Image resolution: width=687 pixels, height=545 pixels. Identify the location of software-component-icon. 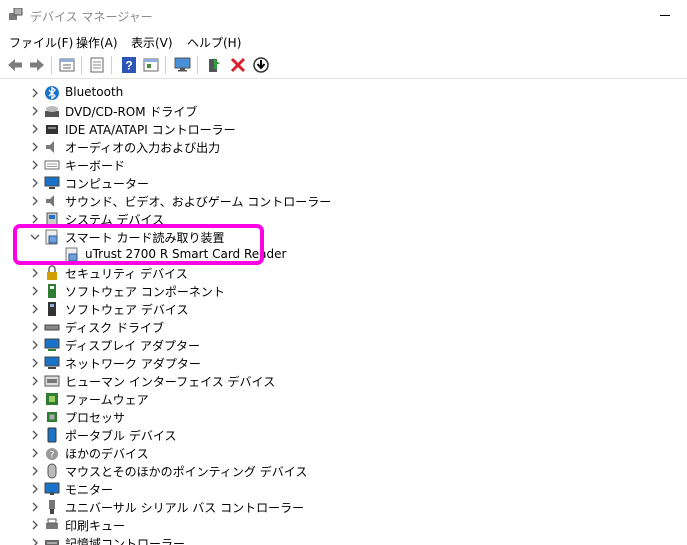
(52, 291).